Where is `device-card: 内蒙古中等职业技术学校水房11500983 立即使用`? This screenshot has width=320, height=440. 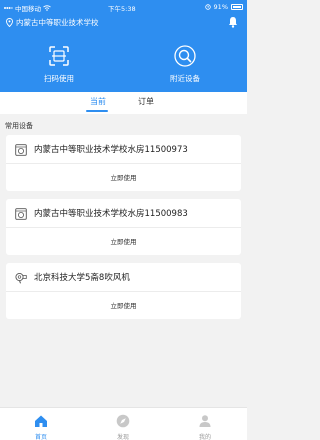
device-card: 内蒙古中等职业技术学校水房11500983 立即使用 is located at coordinates (123, 227).